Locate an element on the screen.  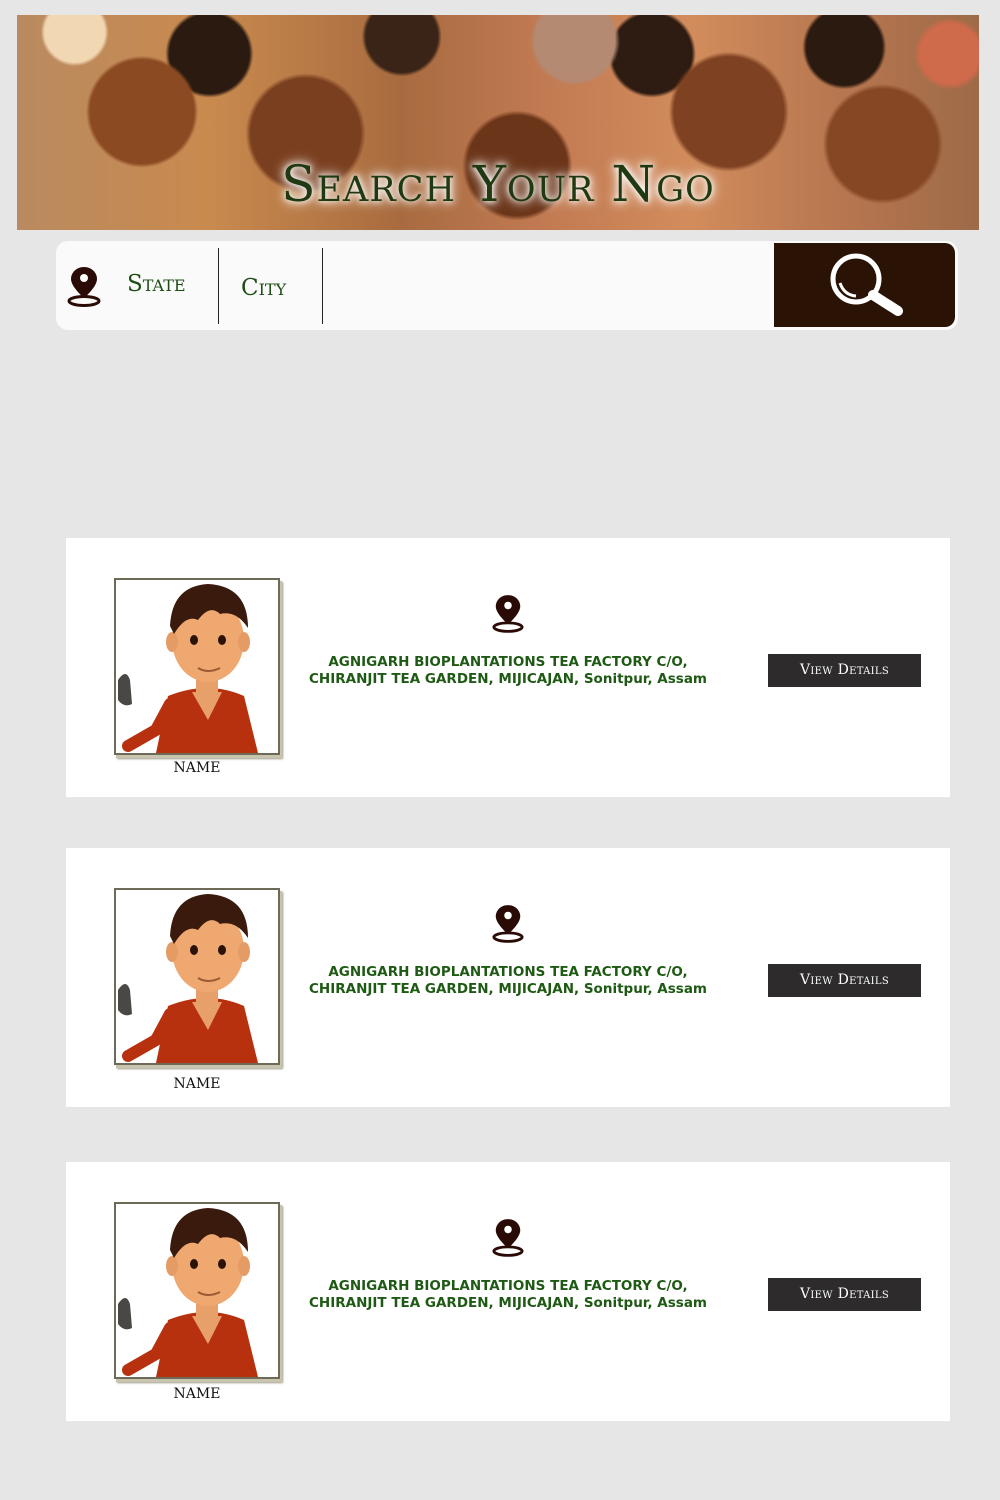
state-selector: State is located at coordinates (156, 284).